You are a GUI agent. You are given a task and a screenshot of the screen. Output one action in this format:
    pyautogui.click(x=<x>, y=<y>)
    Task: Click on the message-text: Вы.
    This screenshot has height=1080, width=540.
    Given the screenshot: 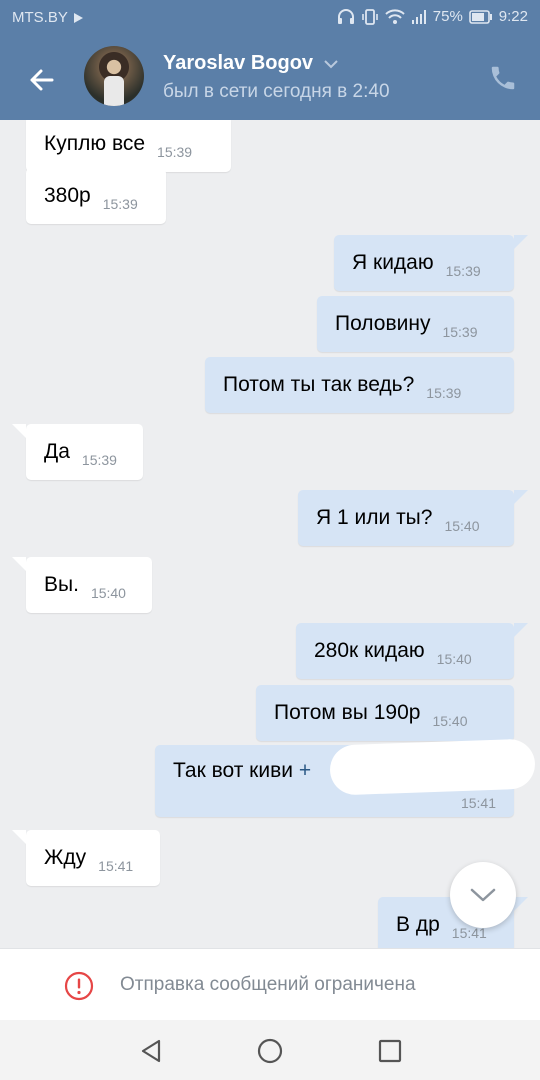 What is the action you would take?
    pyautogui.click(x=61, y=584)
    